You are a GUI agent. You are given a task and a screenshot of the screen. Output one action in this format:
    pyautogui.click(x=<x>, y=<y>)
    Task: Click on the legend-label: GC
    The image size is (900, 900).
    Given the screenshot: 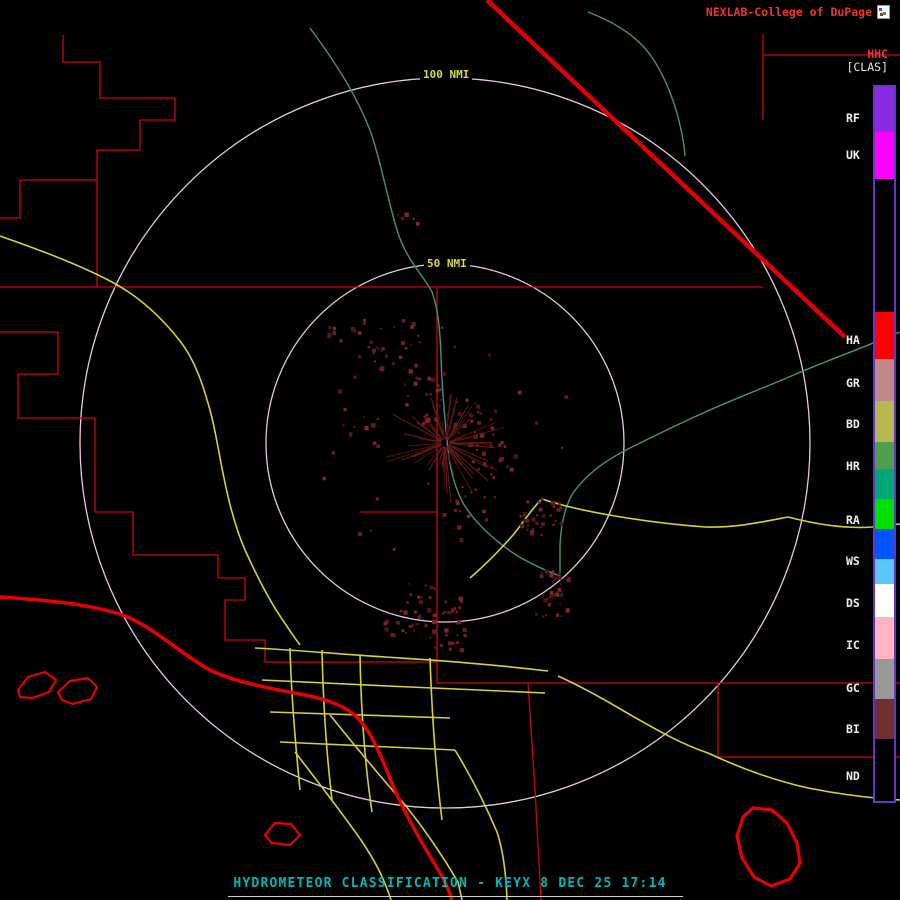 What is the action you would take?
    pyautogui.click(x=853, y=688)
    